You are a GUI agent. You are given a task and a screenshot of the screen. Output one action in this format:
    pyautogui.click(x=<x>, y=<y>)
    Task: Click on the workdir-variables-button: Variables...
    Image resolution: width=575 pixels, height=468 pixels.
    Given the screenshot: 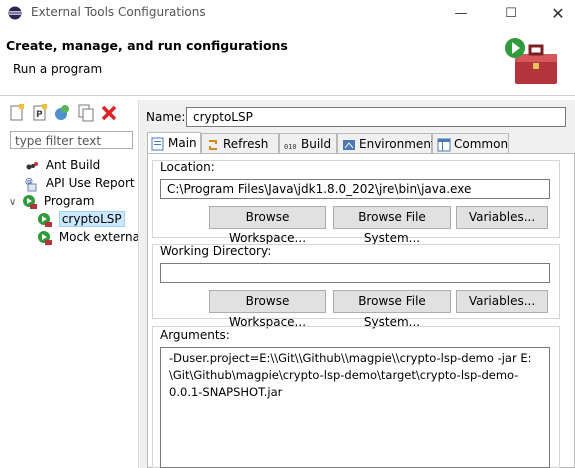 What is the action you would take?
    pyautogui.click(x=502, y=301)
    